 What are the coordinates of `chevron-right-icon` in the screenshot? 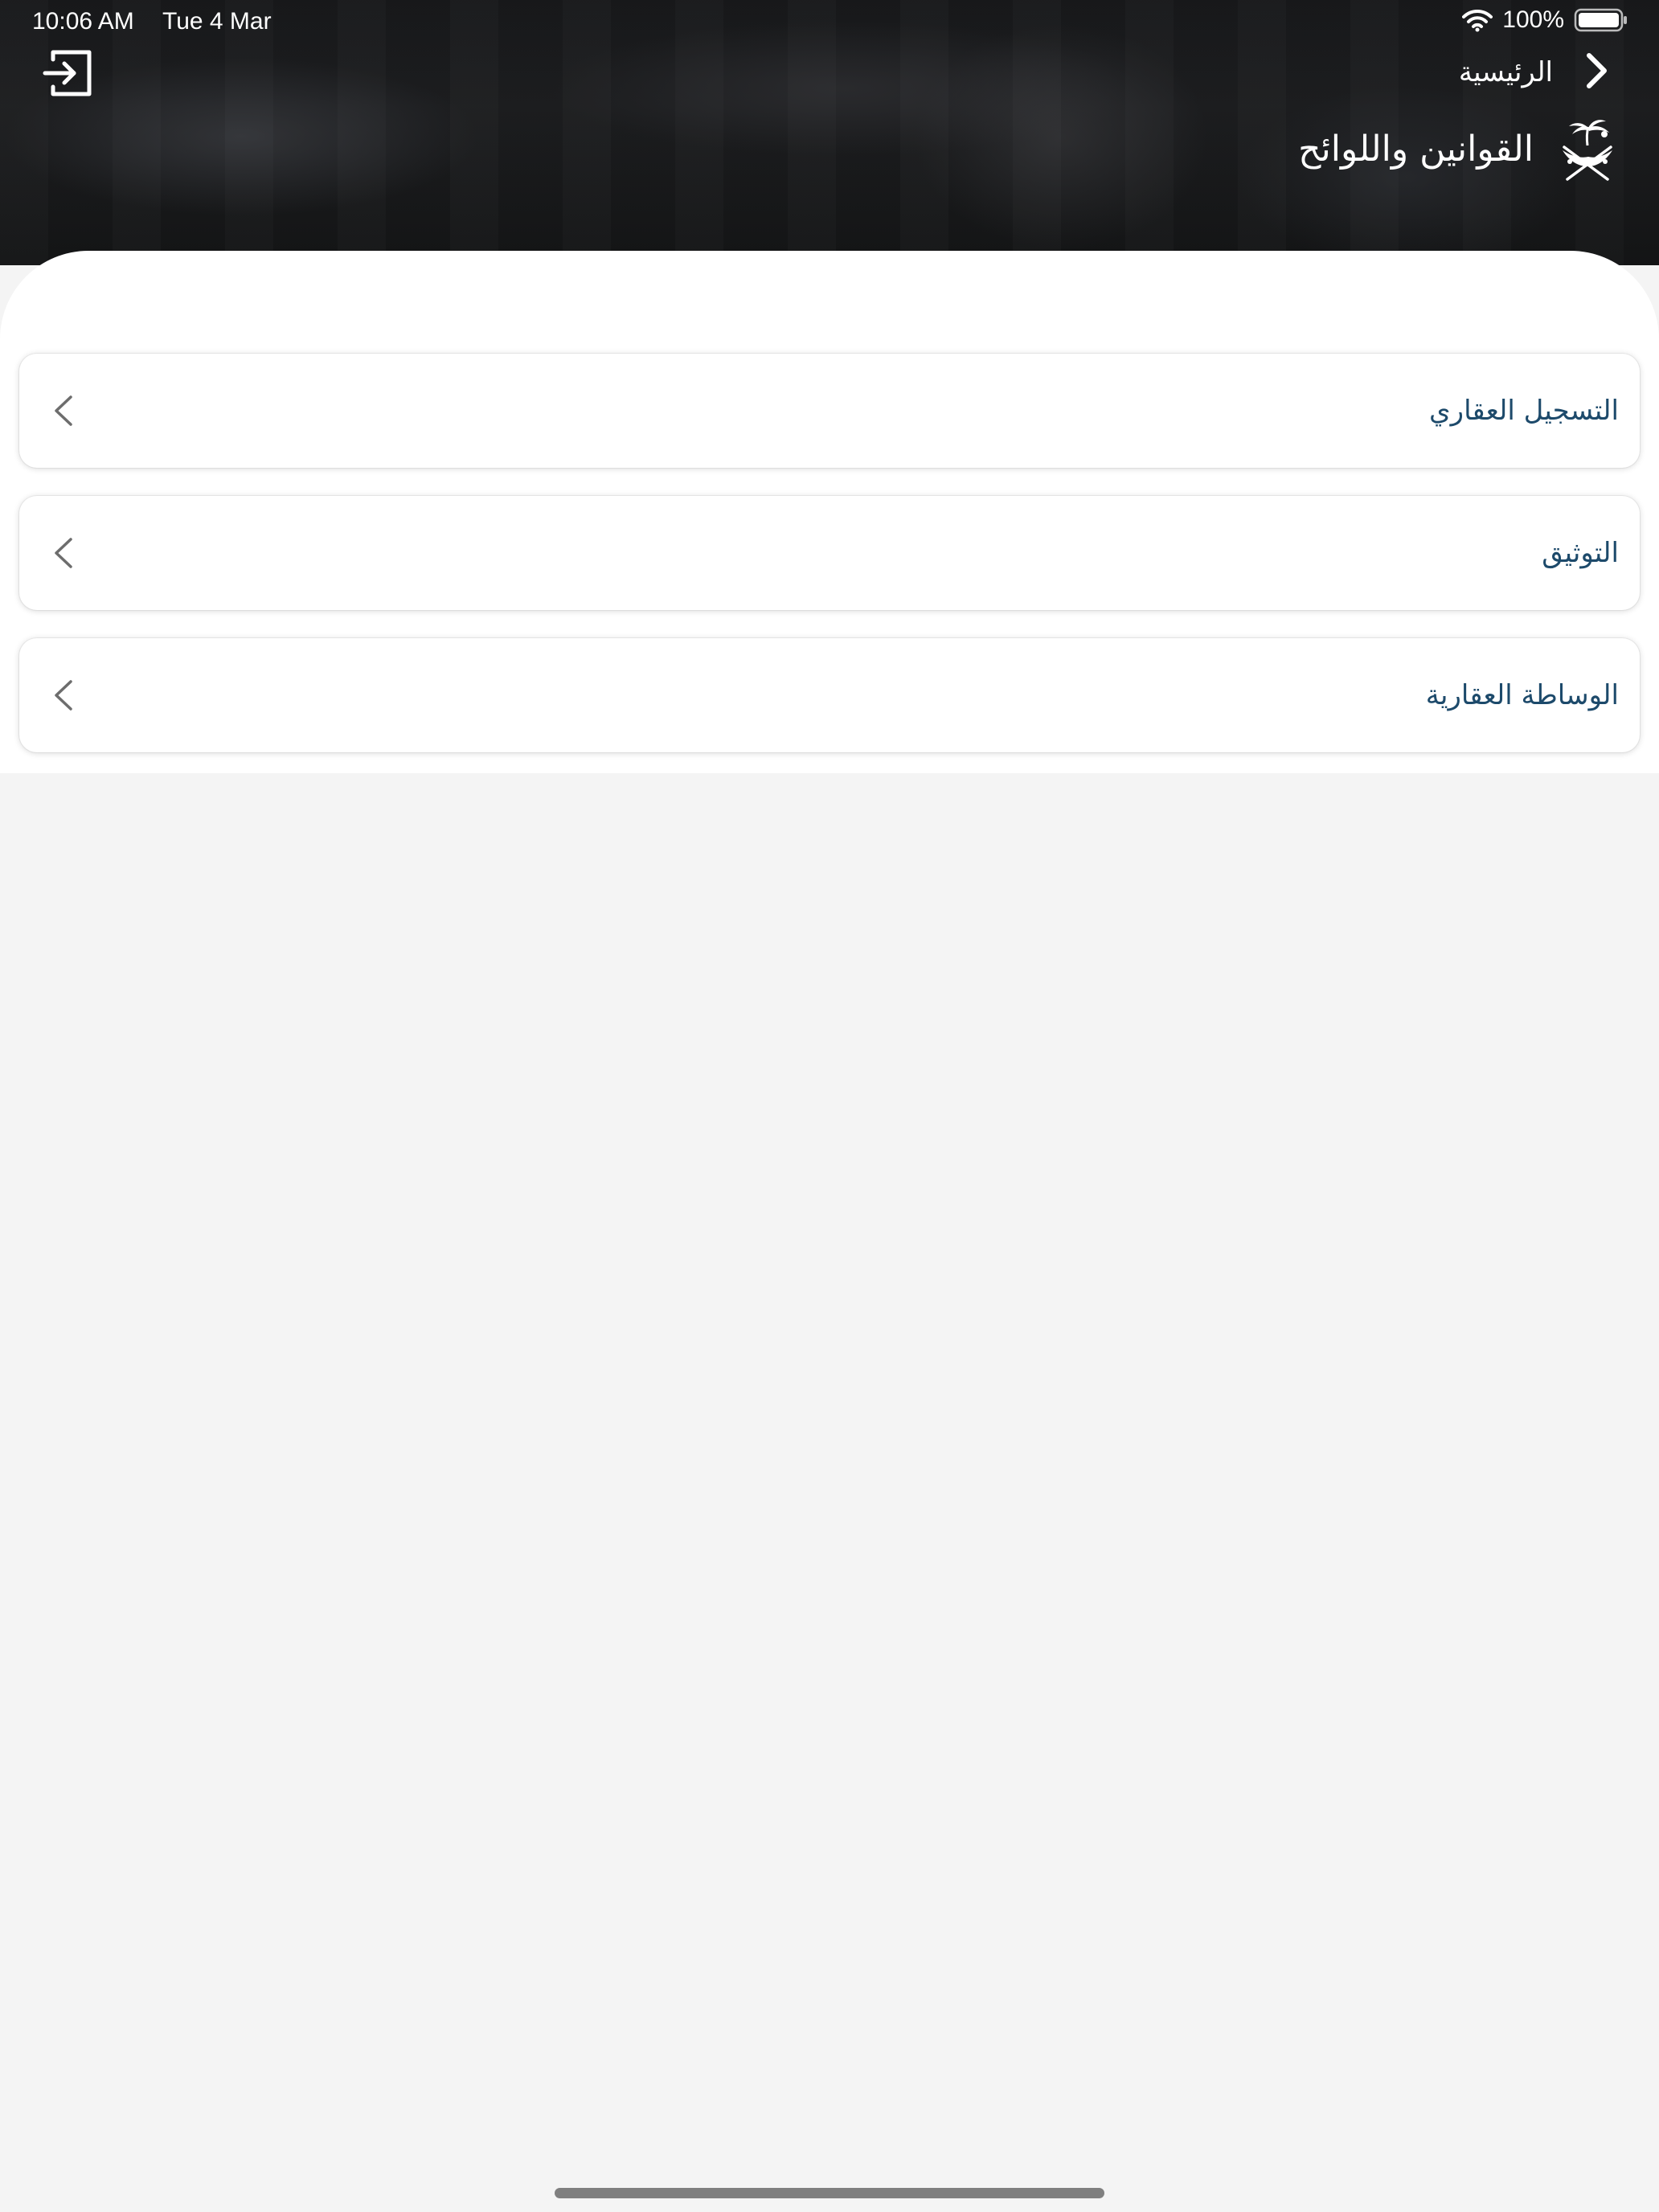 It's located at (1597, 72).